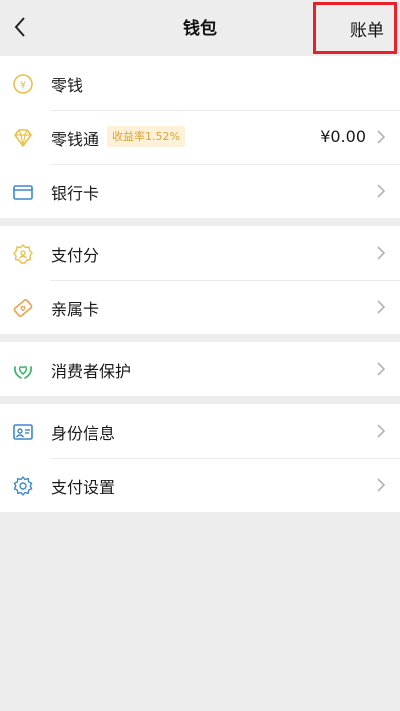 The image size is (400, 711). What do you see at coordinates (200, 27) in the screenshot?
I see `nav-bar: 钱包 账单` at bounding box center [200, 27].